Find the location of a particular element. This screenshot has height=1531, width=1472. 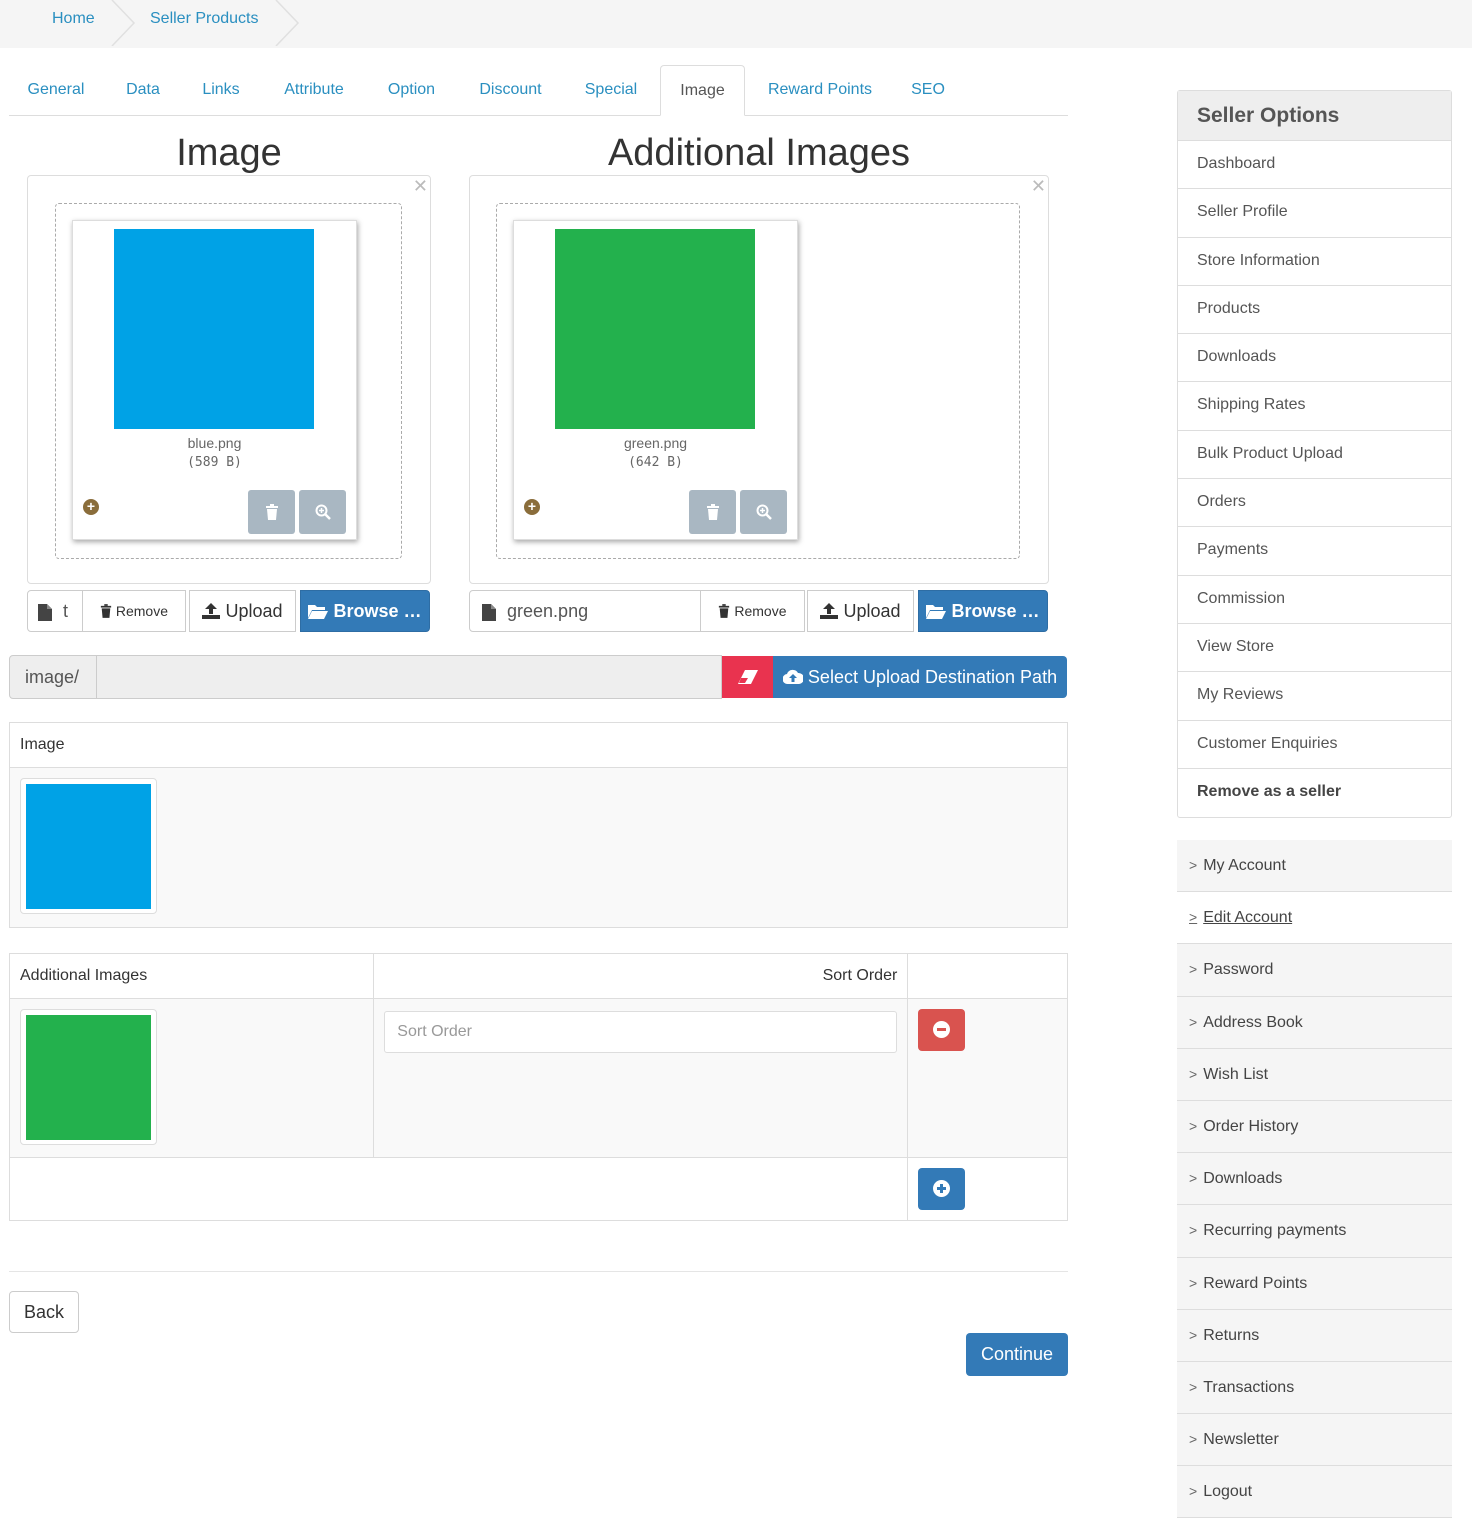

select-upload-path-button: Select Upload Destination Path is located at coordinates (920, 677).